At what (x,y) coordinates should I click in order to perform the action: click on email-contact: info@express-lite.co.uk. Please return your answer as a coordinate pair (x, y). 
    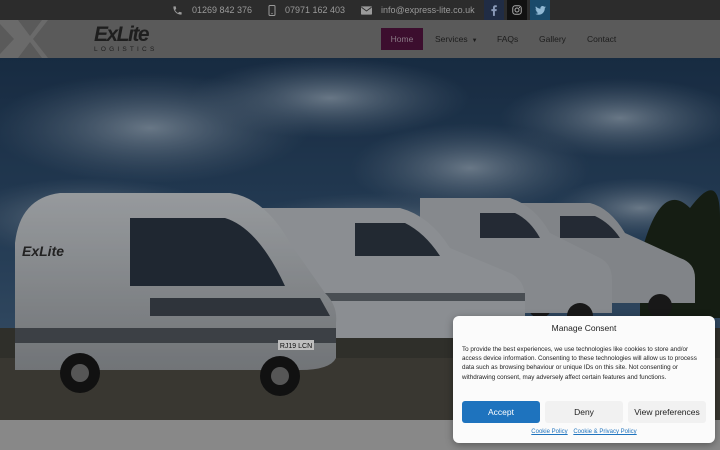
    Looking at the image, I should click on (418, 10).